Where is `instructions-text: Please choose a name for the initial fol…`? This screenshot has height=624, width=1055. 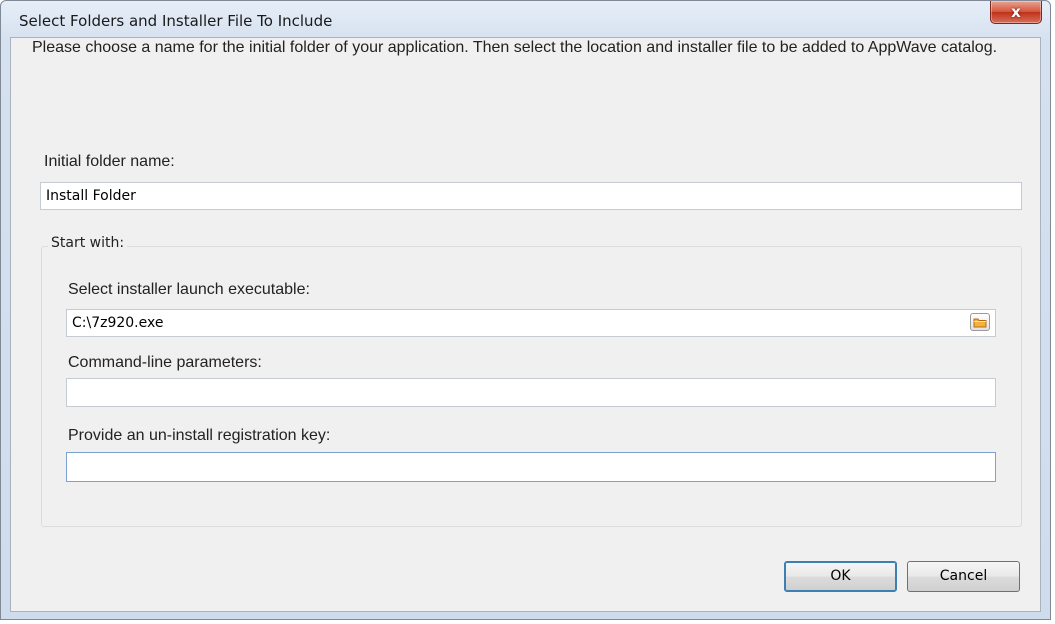 instructions-text: Please choose a name for the initial fol… is located at coordinates (515, 47).